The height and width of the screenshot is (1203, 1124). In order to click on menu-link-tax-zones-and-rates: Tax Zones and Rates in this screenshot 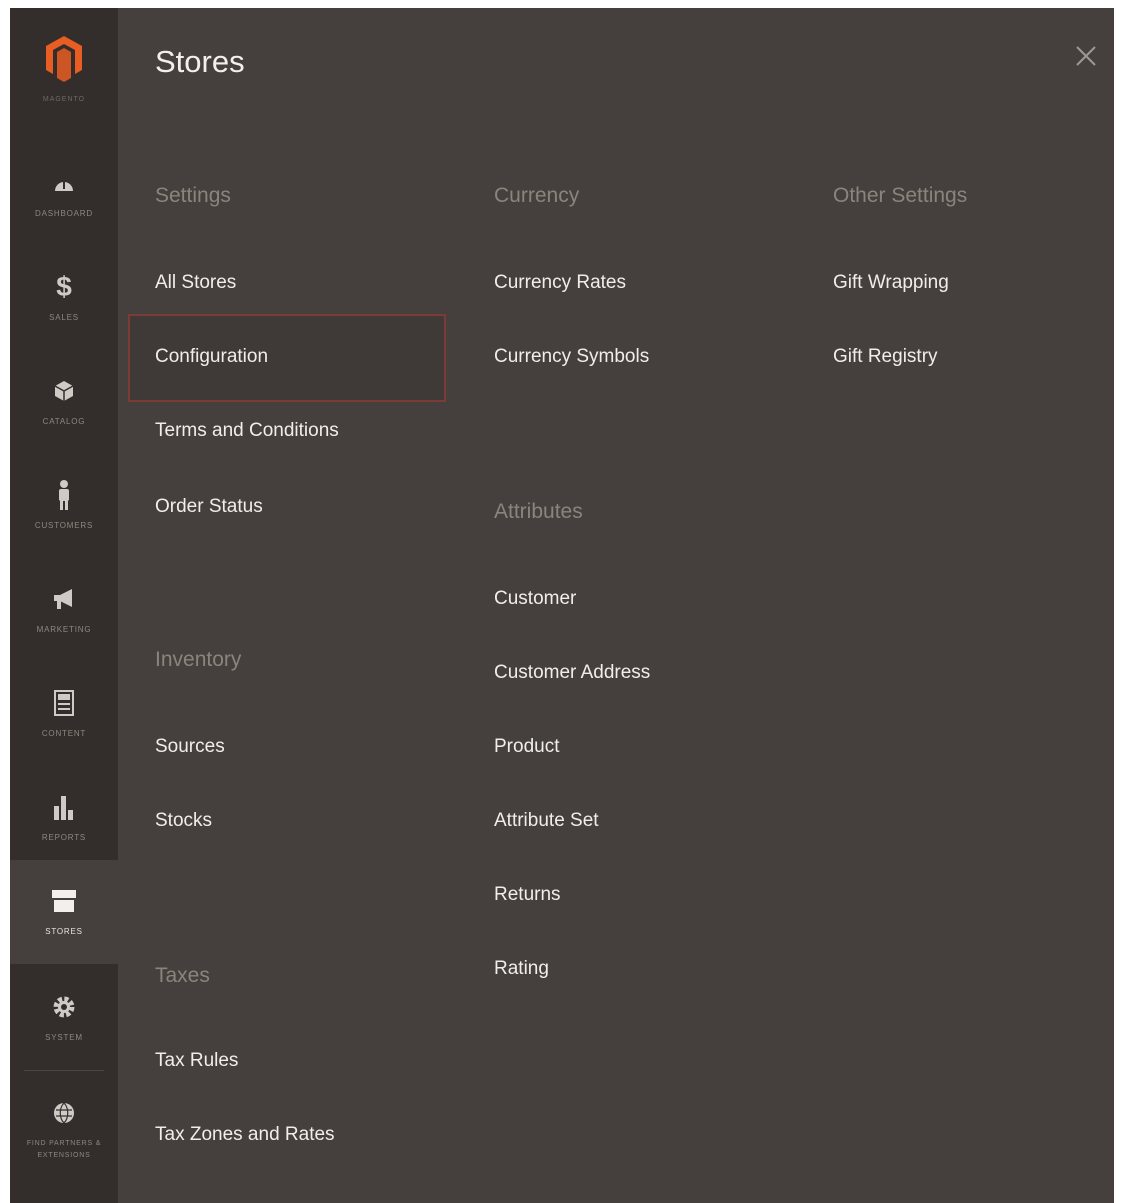, I will do `click(245, 1135)`.